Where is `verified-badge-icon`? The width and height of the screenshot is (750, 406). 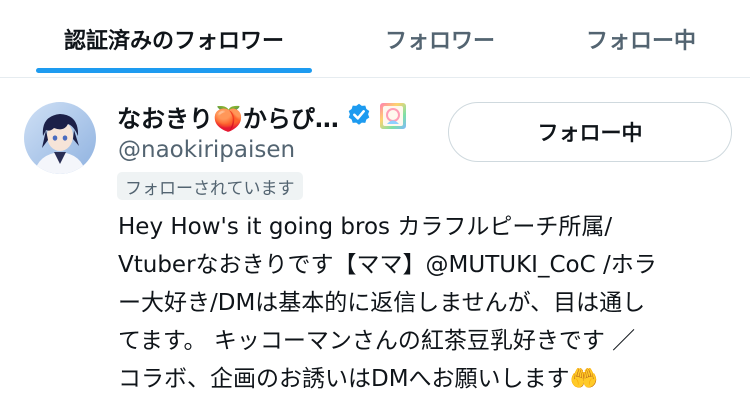
verified-badge-icon is located at coordinates (359, 116).